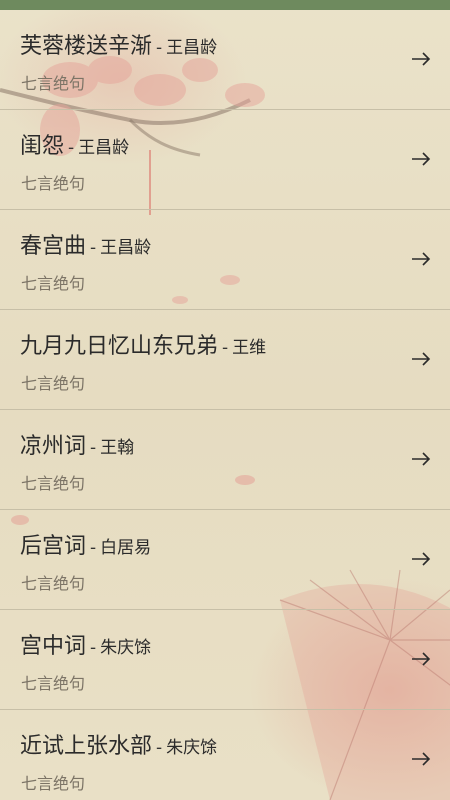  What do you see at coordinates (225, 60) in the screenshot?
I see `poem-row: 芙蓉楼送辛渐 - 王昌龄 七言绝句` at bounding box center [225, 60].